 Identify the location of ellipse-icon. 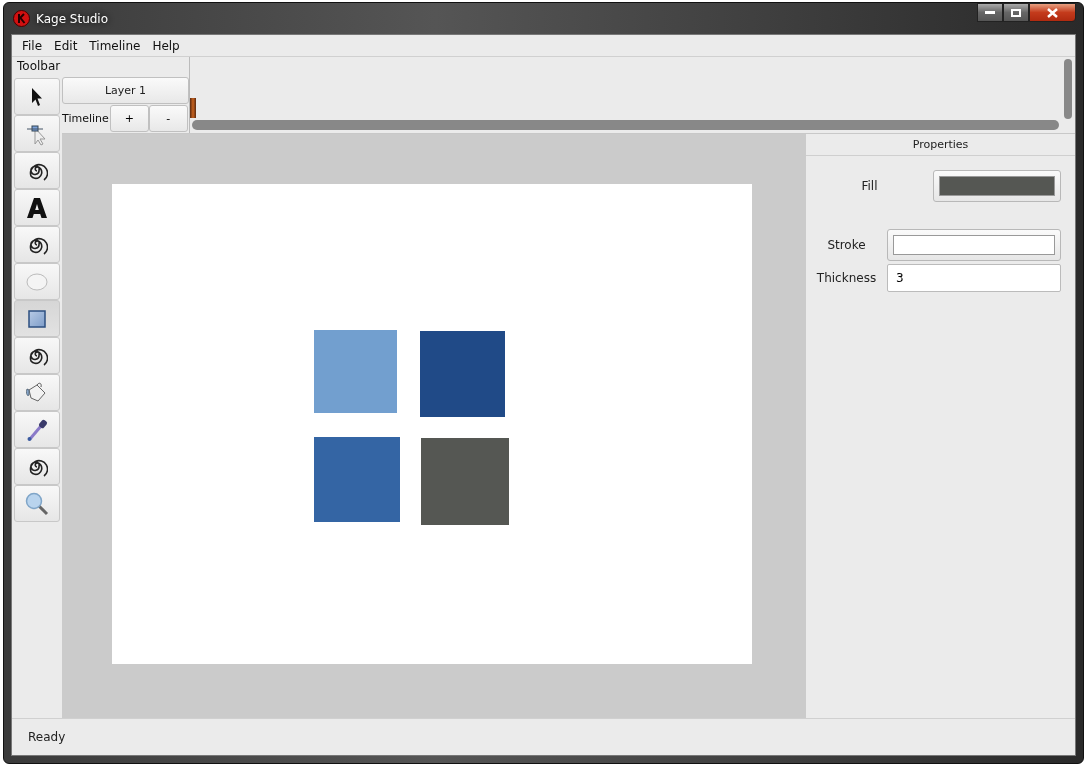
(37, 281).